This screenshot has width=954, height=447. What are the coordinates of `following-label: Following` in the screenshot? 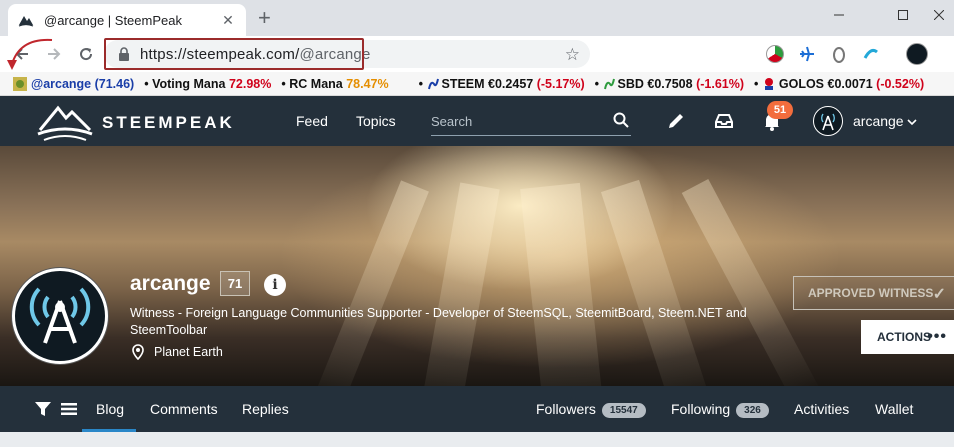 It's located at (701, 409).